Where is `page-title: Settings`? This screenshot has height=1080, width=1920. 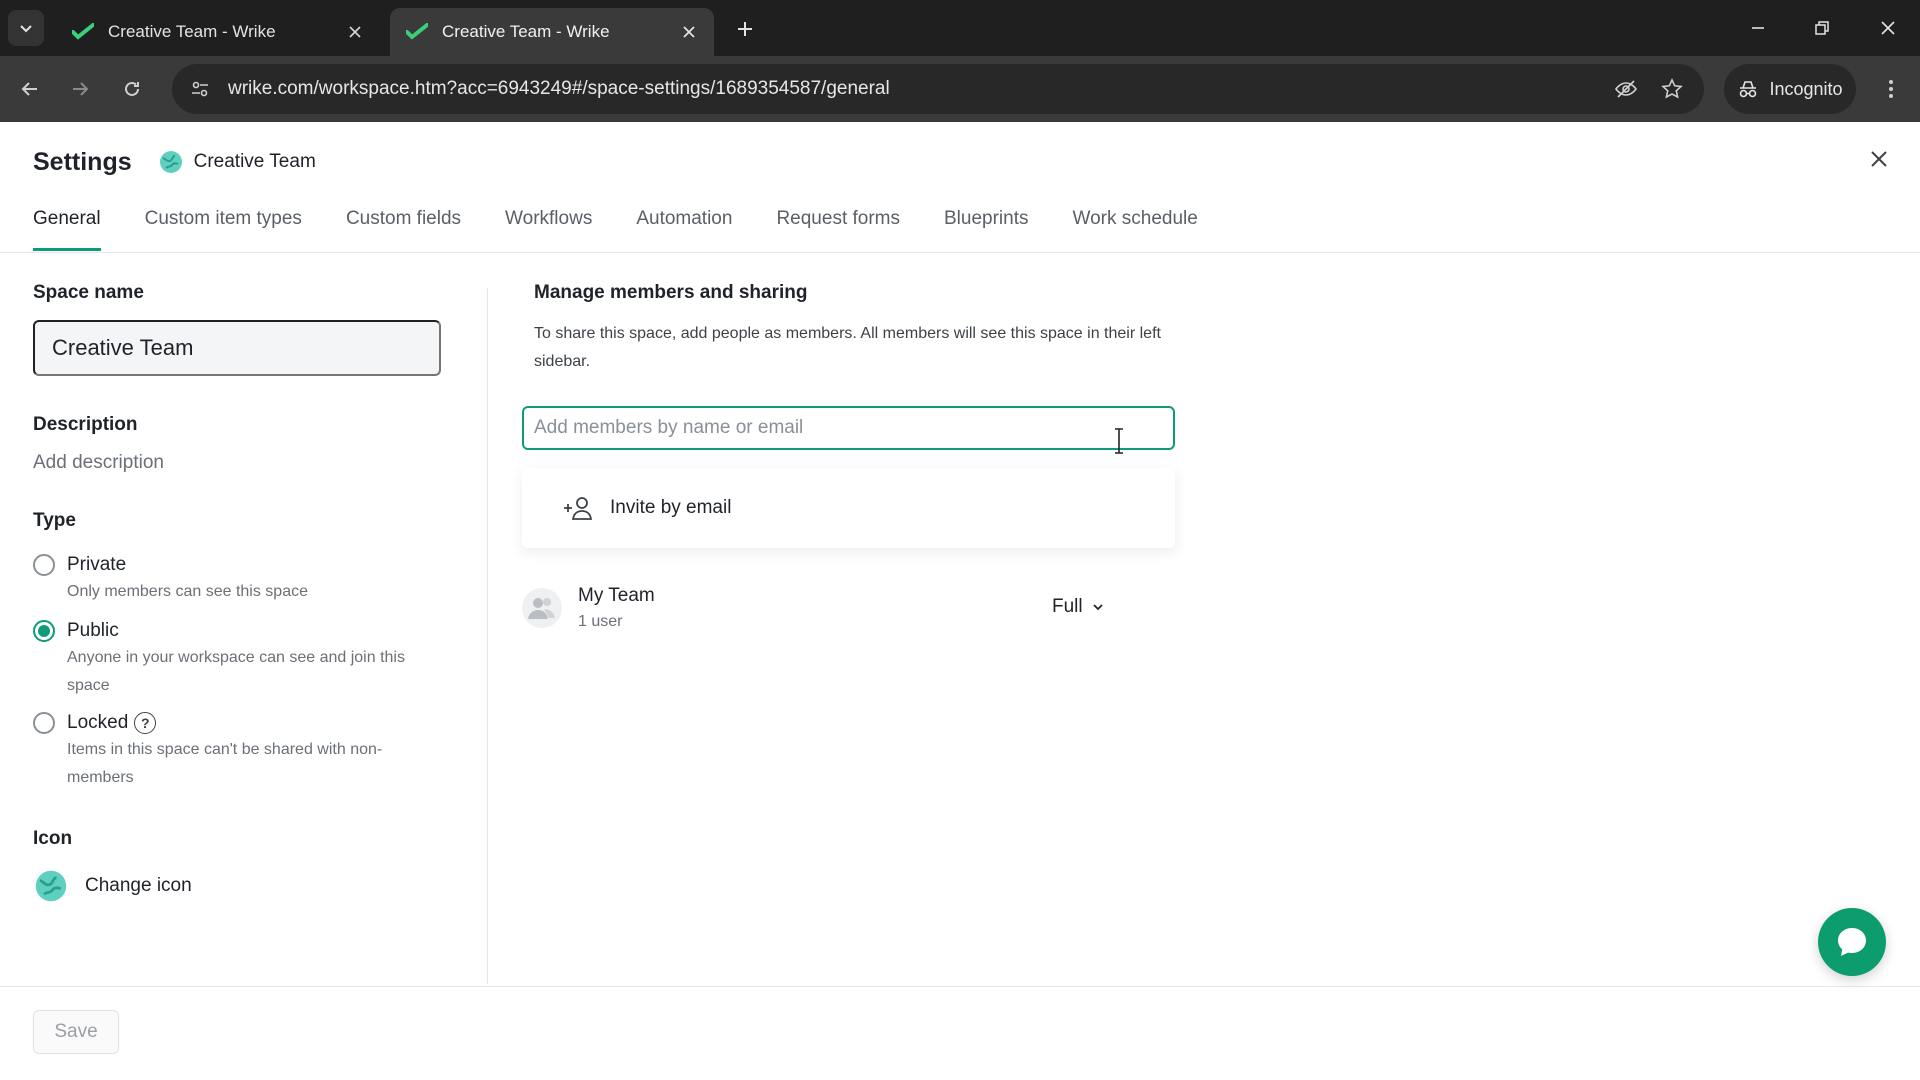
page-title: Settings is located at coordinates (82, 161).